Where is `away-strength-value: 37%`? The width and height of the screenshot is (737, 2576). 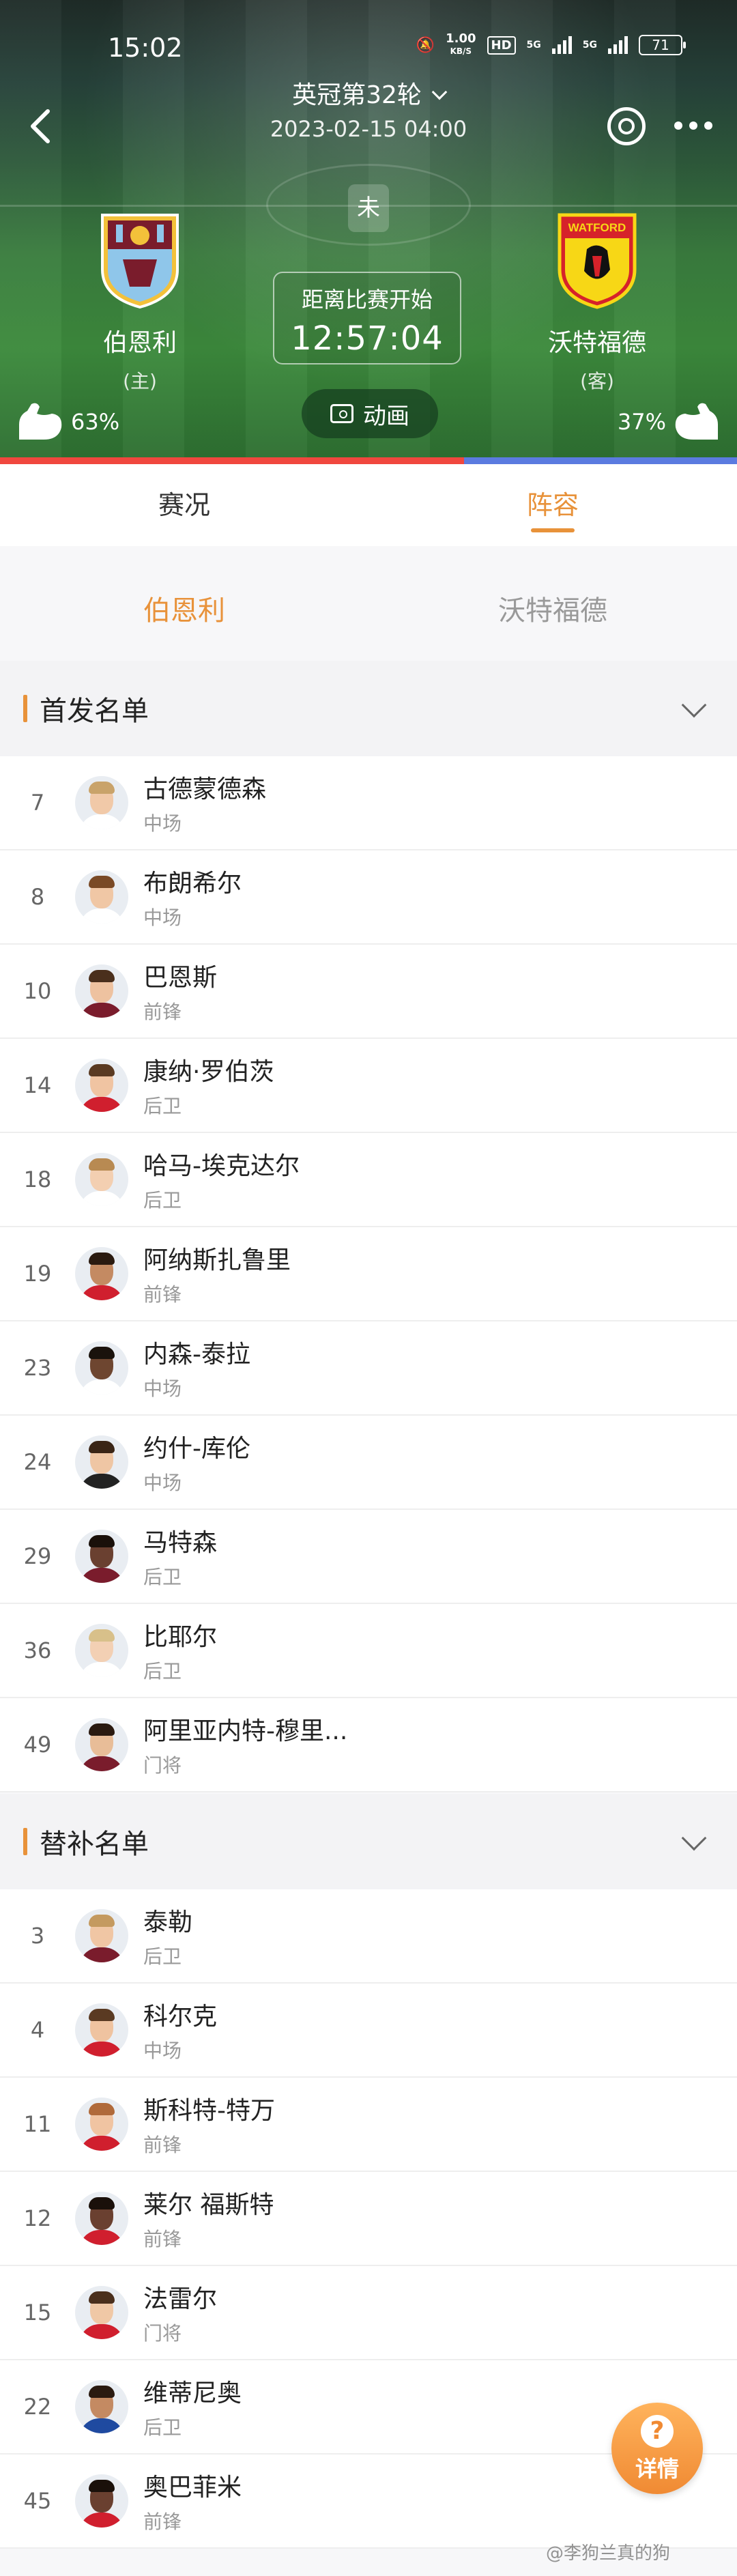
away-strength-value: 37% is located at coordinates (641, 422).